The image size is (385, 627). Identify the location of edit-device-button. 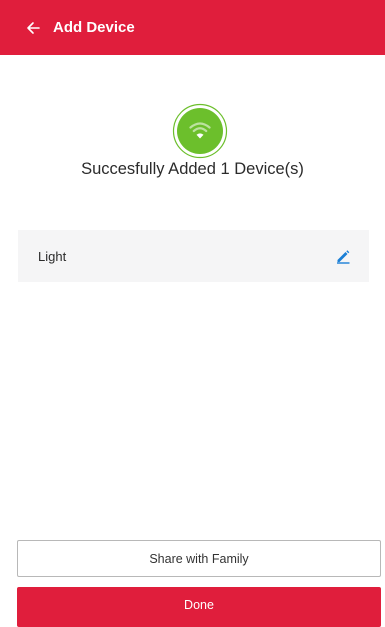
(343, 256).